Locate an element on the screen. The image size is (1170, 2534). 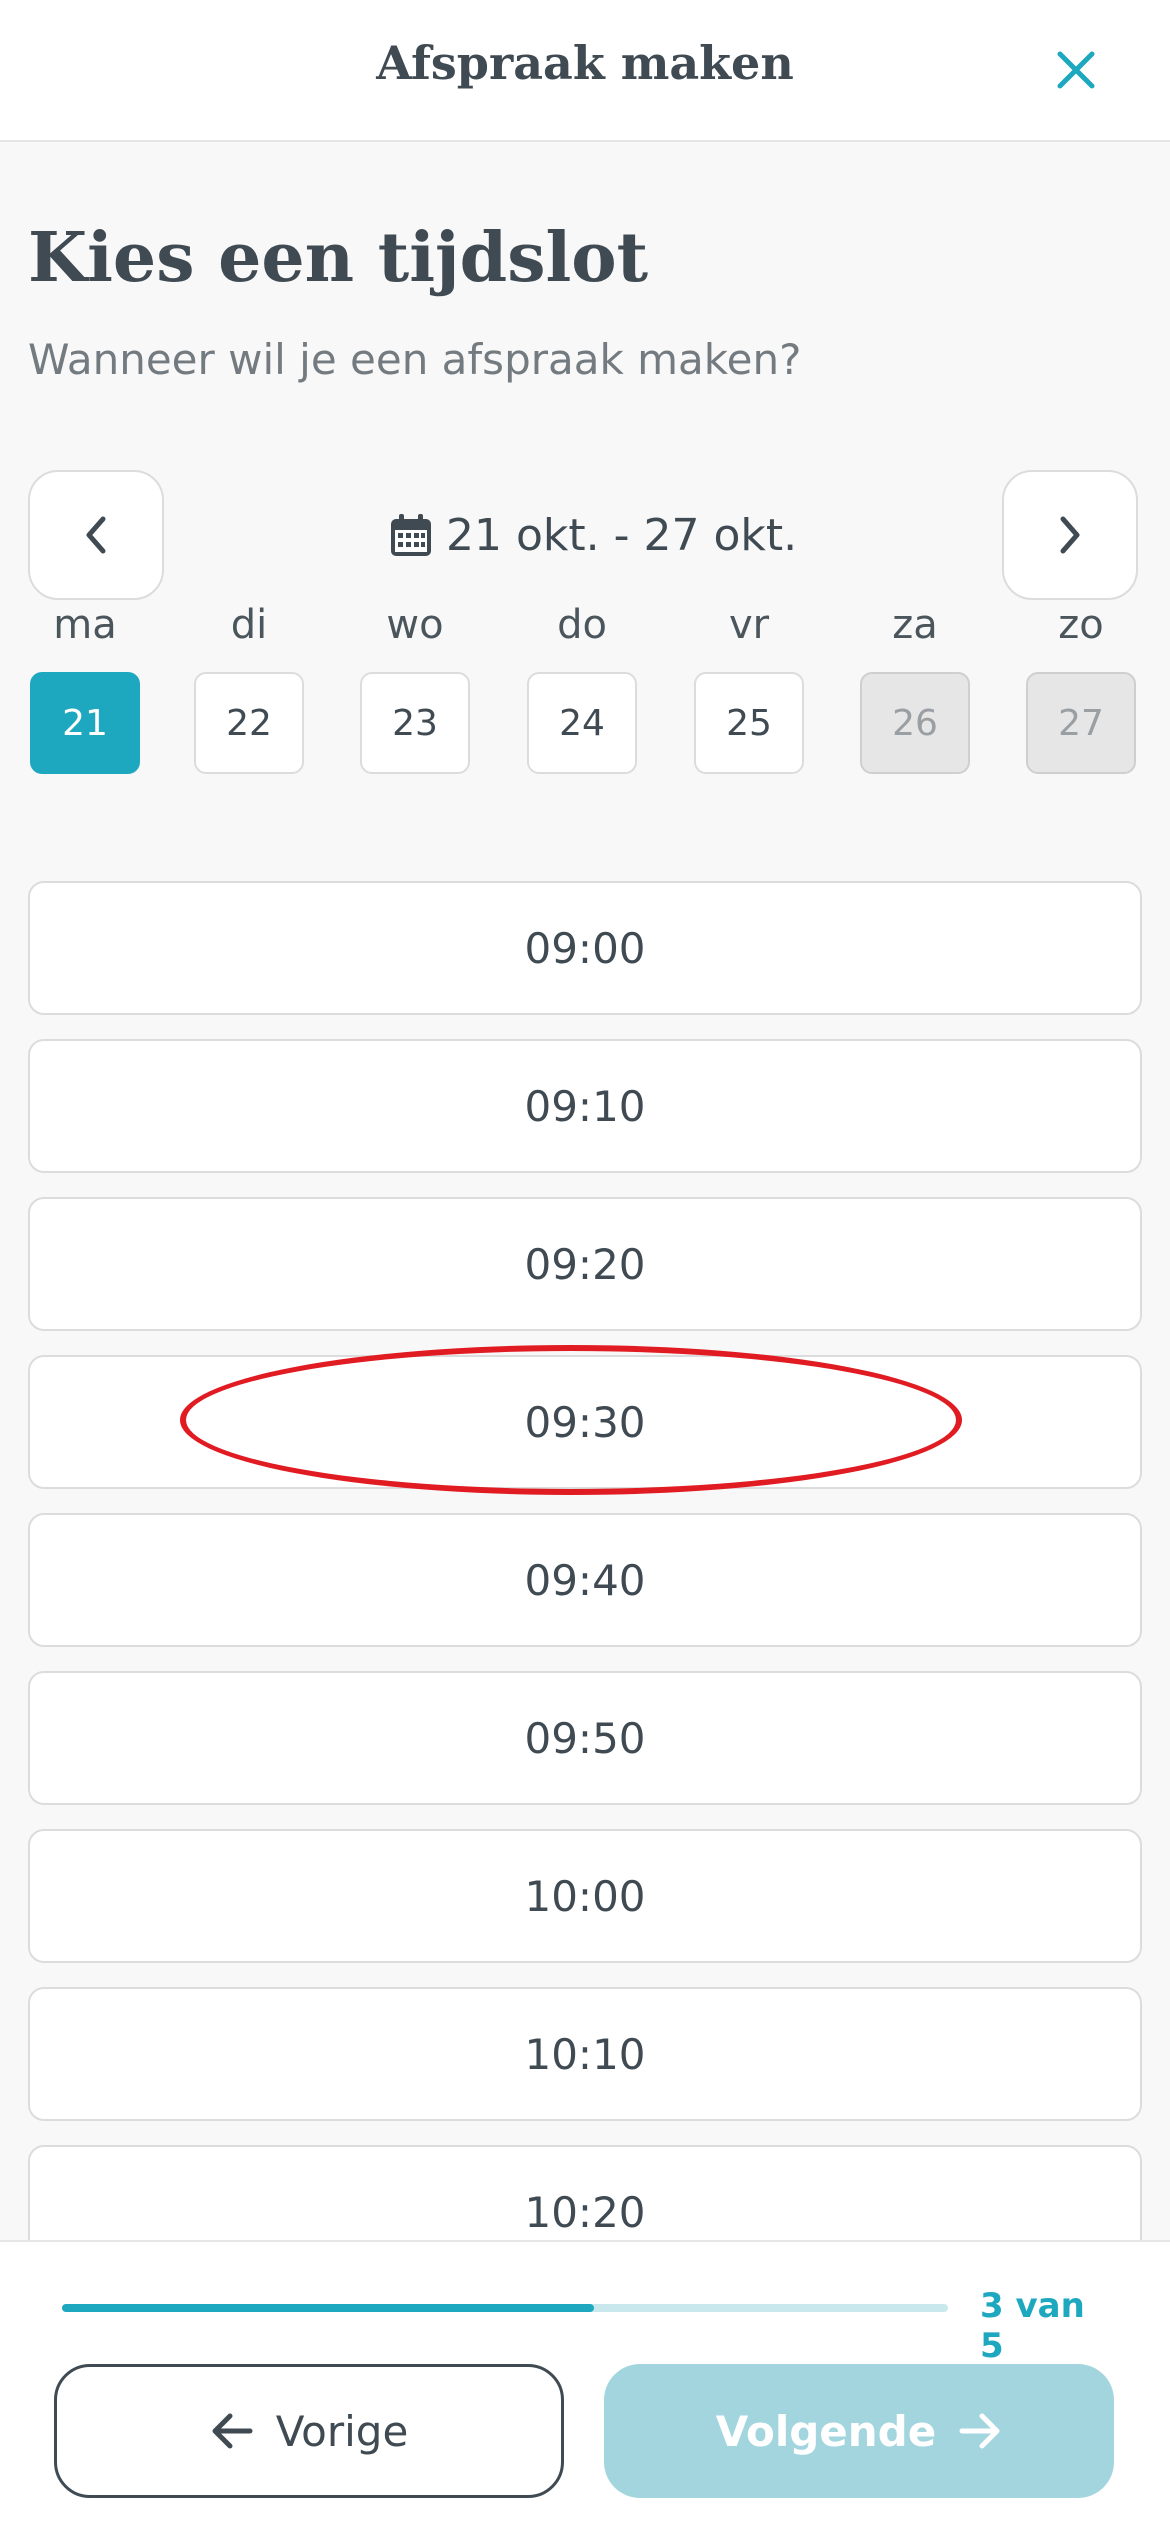
arrow-left-icon is located at coordinates (232, 2431).